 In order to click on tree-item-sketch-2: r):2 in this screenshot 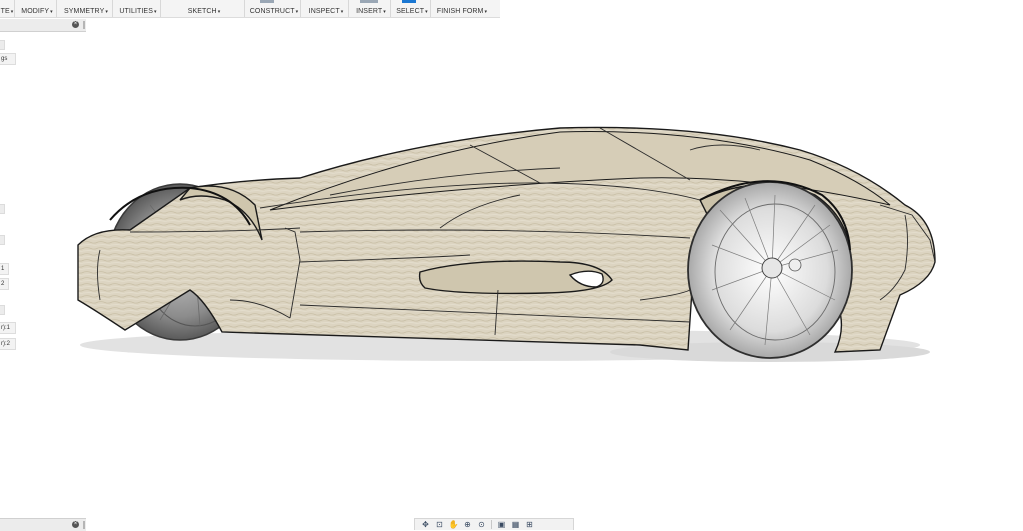, I will do `click(8, 344)`.